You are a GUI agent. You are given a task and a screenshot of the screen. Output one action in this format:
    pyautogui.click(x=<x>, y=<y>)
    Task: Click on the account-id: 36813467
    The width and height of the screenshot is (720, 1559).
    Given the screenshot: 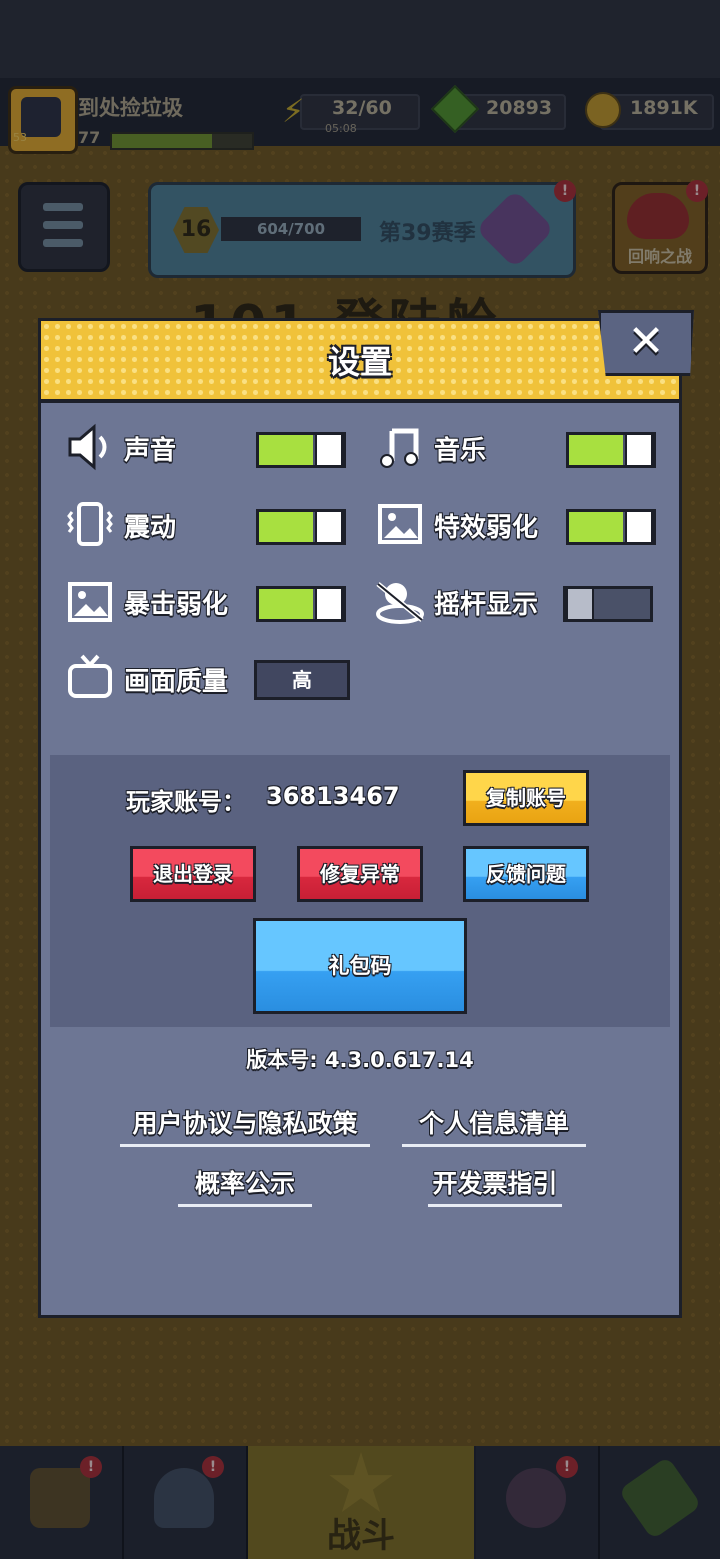 What is the action you would take?
    pyautogui.click(x=333, y=796)
    